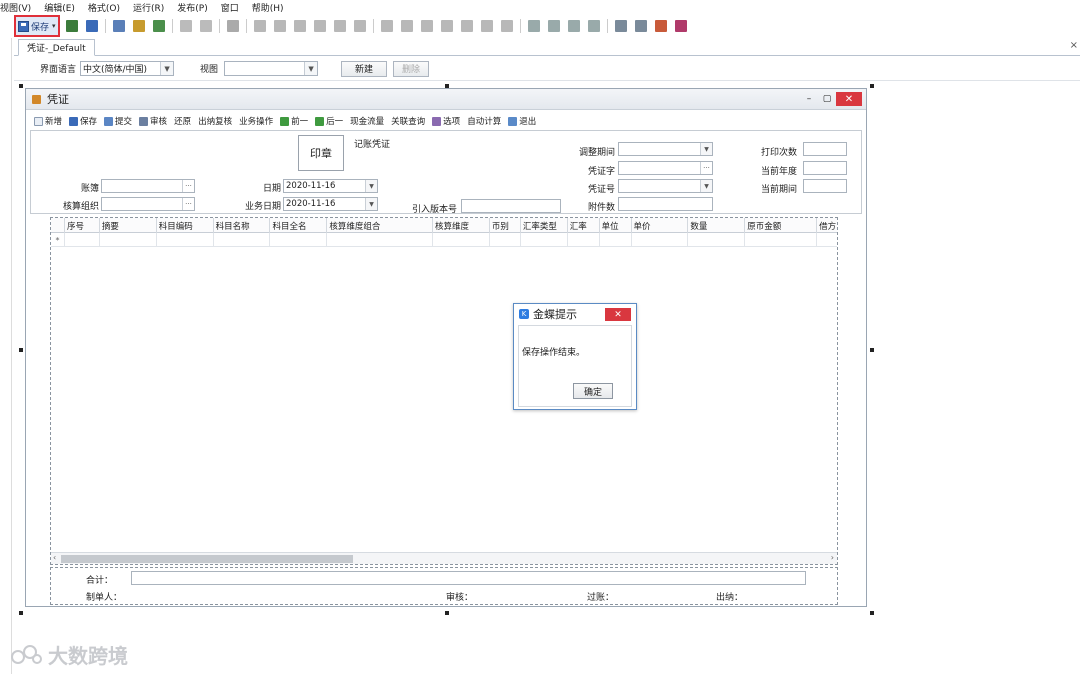  What do you see at coordinates (1074, 45) in the screenshot?
I see `close-icon: ×` at bounding box center [1074, 45].